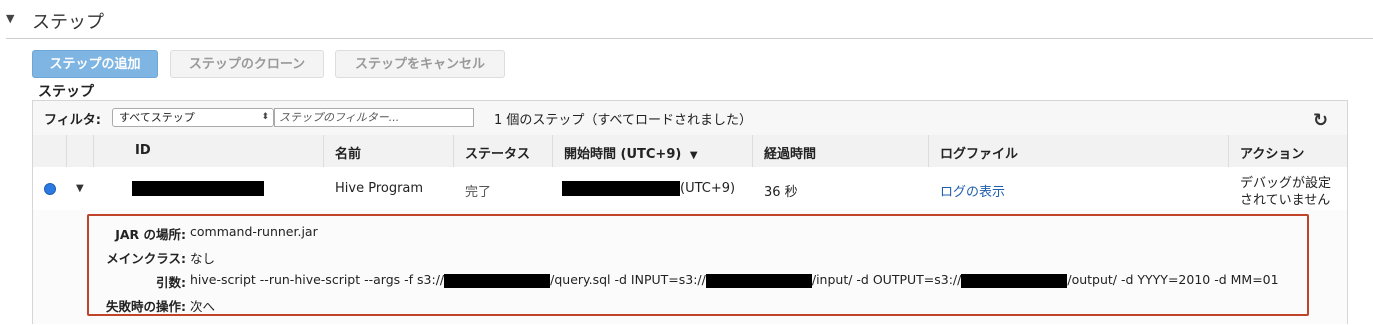  Describe the element at coordinates (886, 279) in the screenshot. I see `args-part-3: /input/ -d OUTPUT=s3://` at that location.